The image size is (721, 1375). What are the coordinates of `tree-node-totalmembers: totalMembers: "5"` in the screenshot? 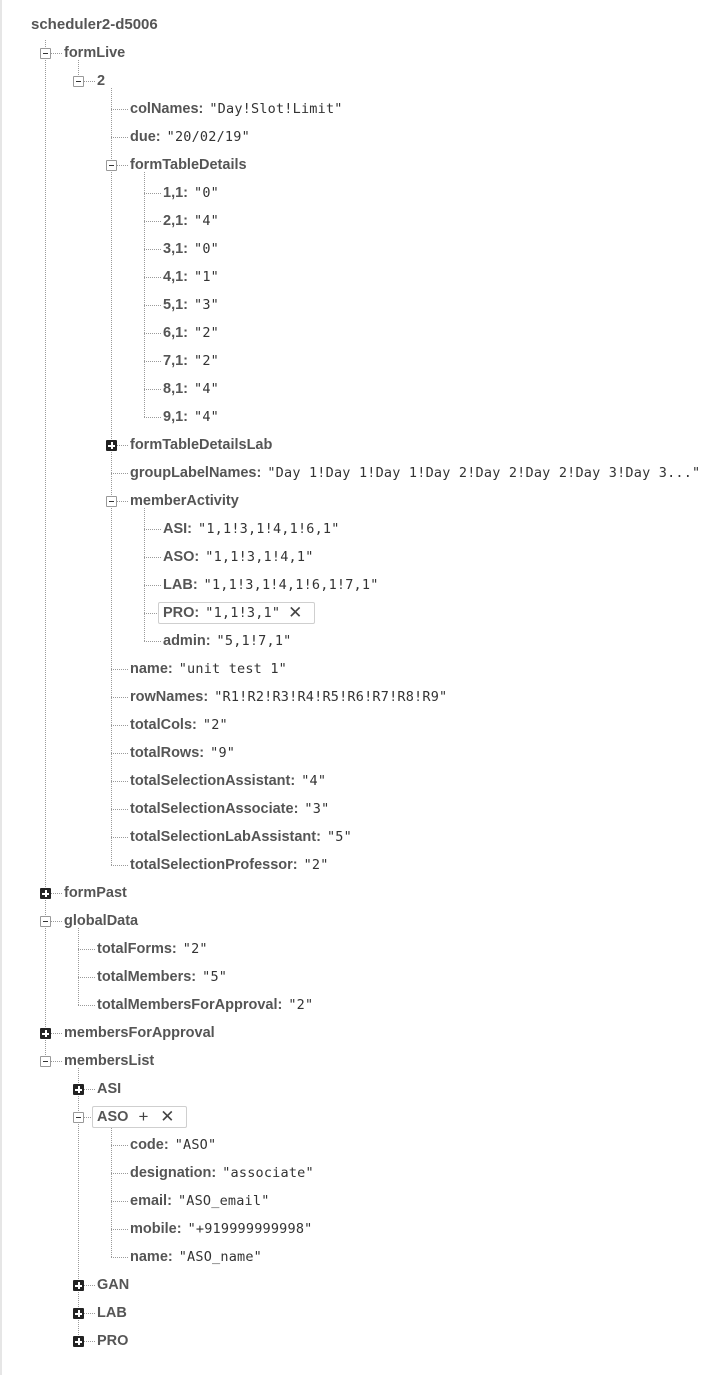 It's located at (162, 977).